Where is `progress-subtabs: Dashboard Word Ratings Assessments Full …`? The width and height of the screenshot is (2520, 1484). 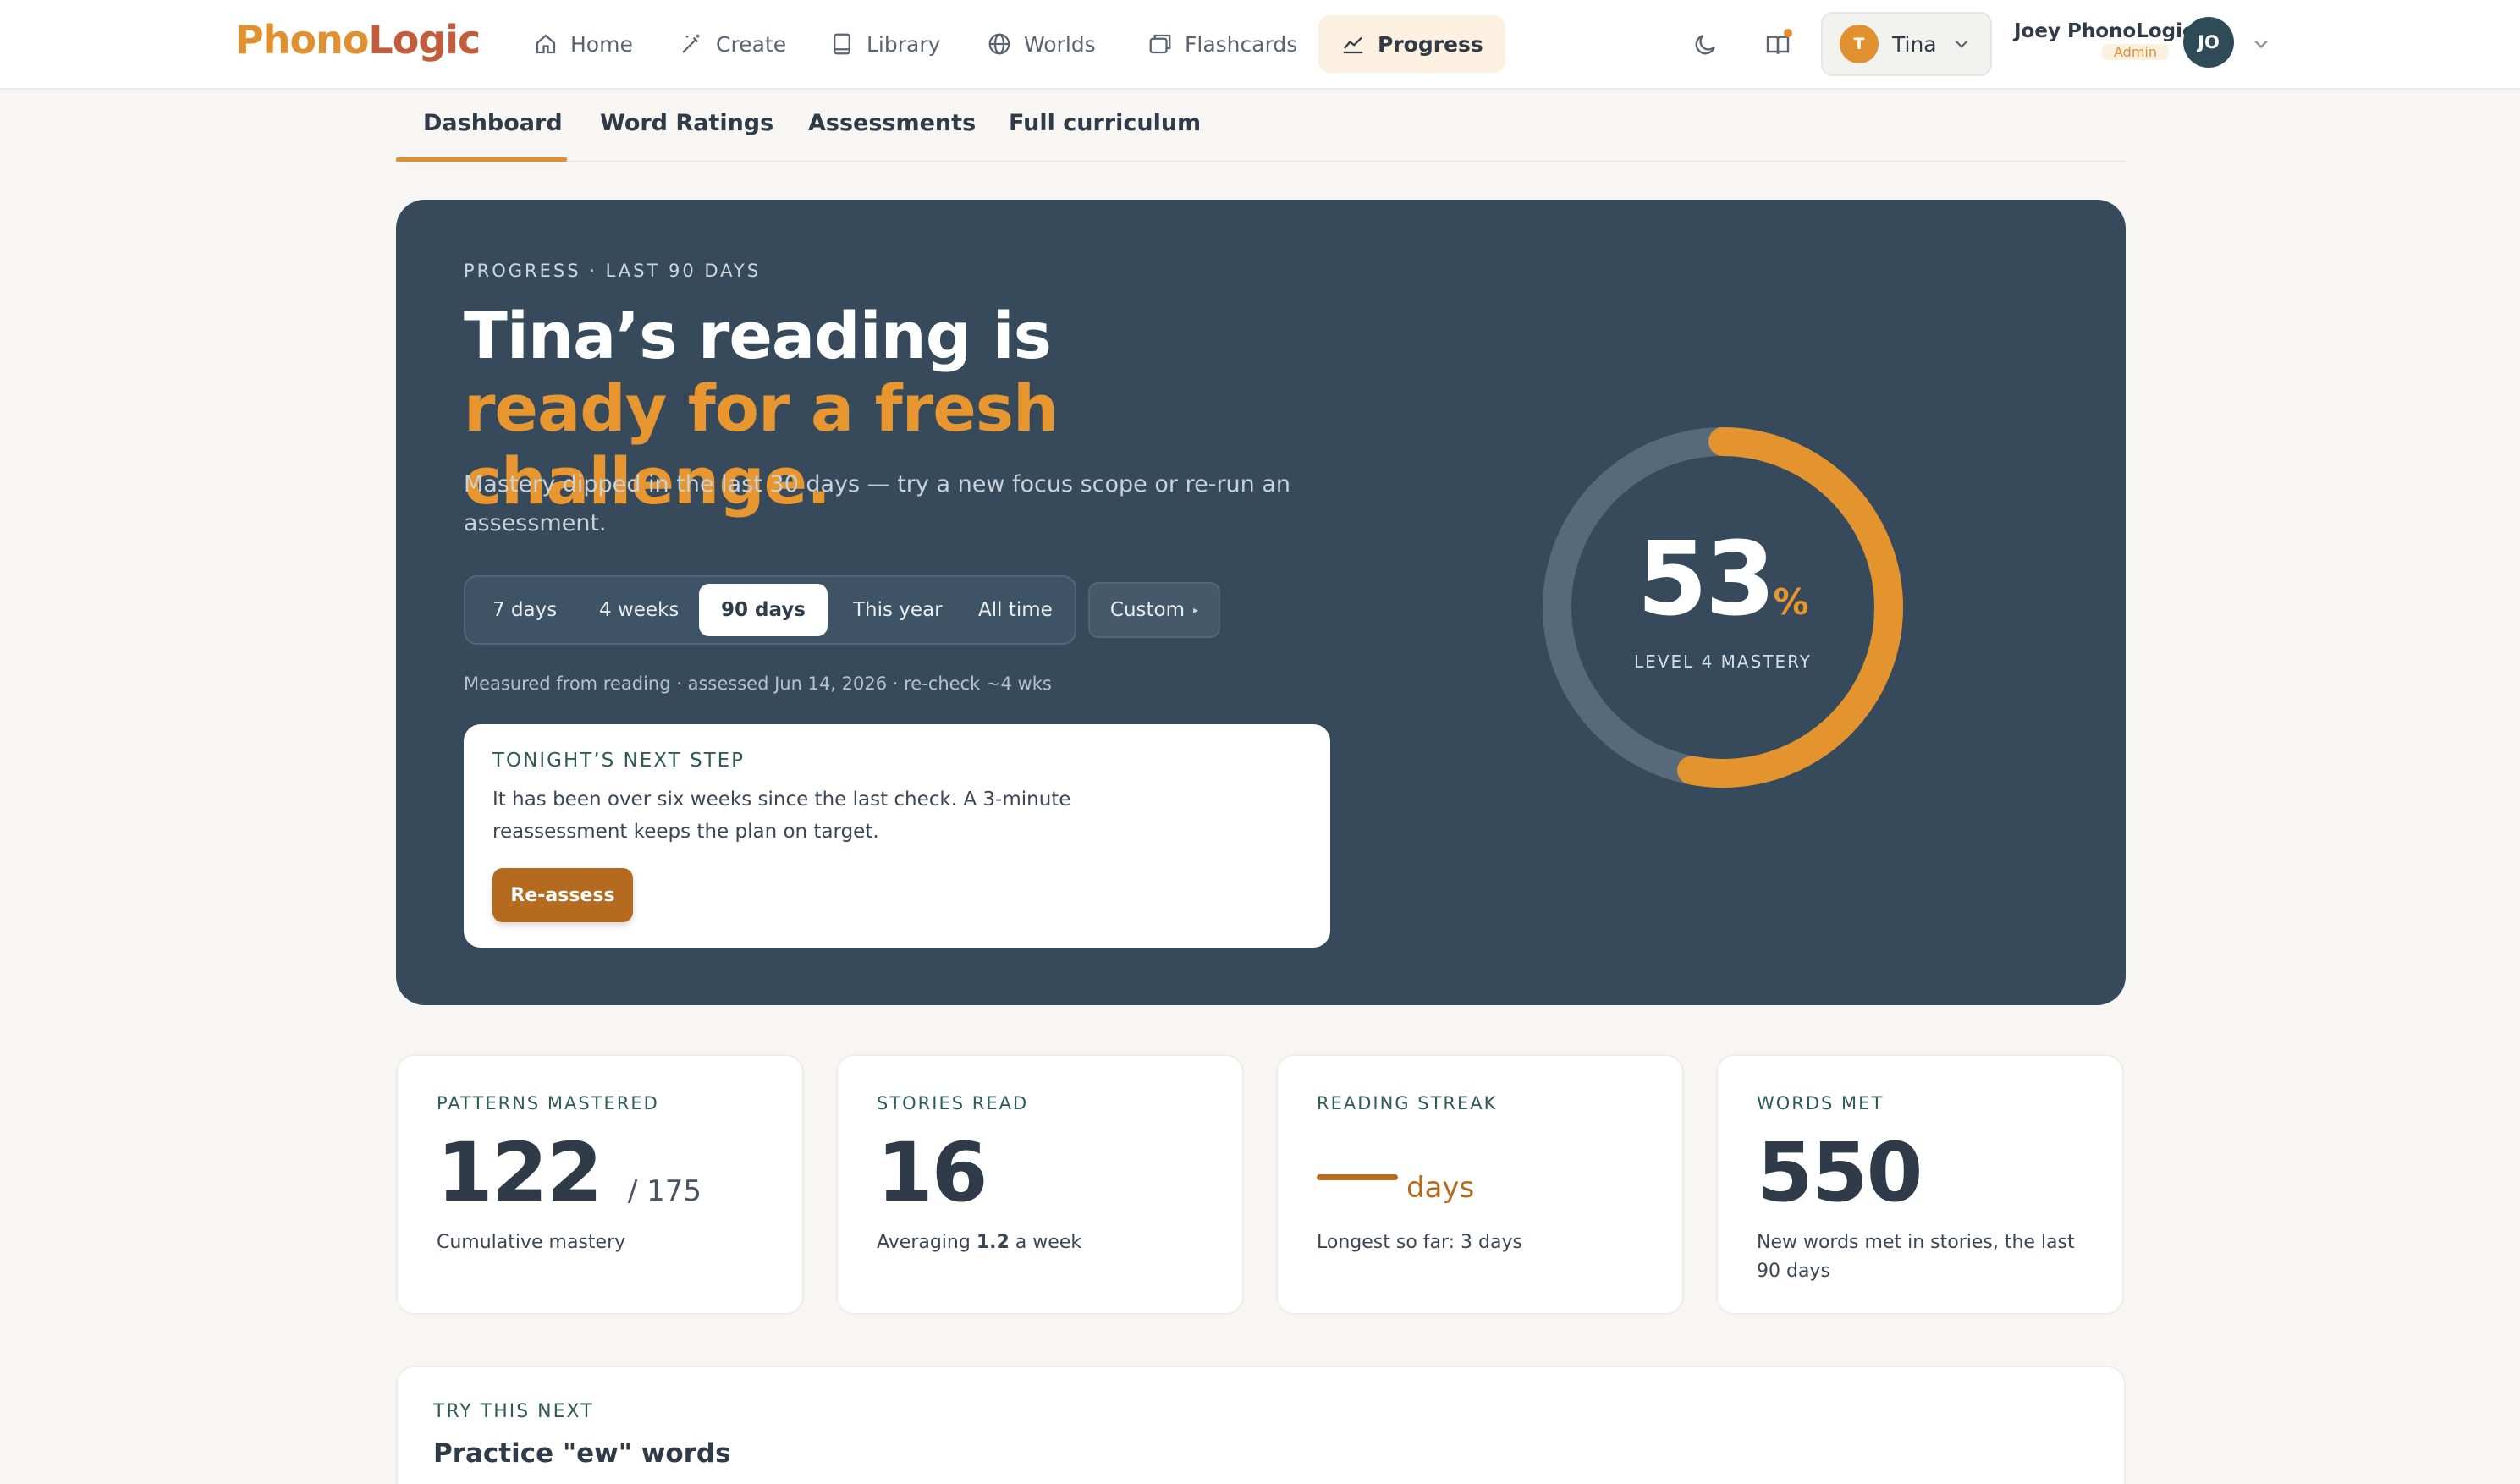 progress-subtabs: Dashboard Word Ratings Assessments Full … is located at coordinates (1261, 126).